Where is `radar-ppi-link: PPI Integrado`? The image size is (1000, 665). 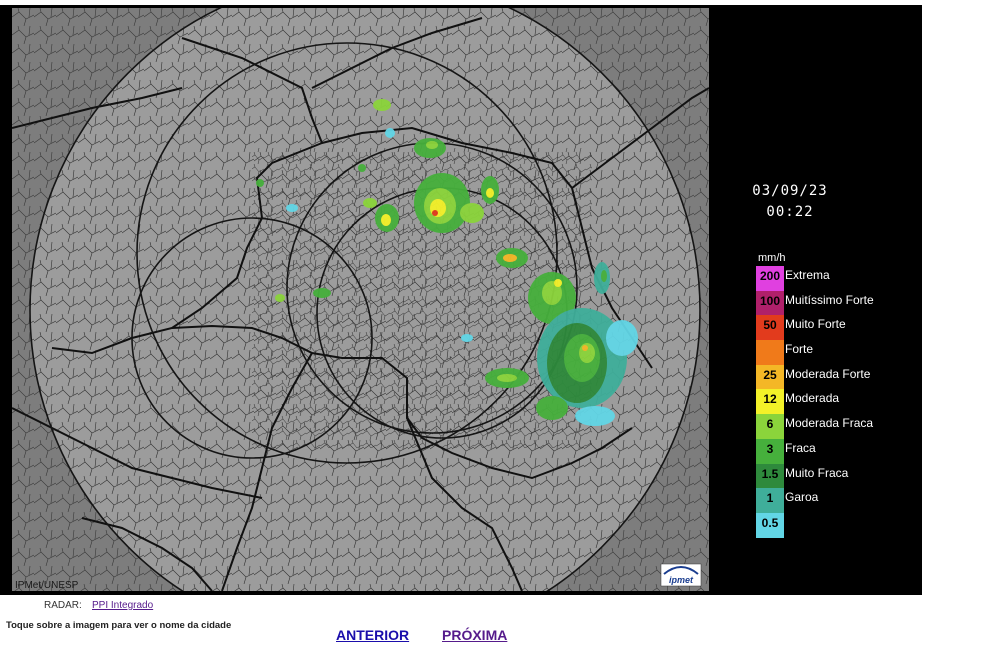
radar-ppi-link: PPI Integrado is located at coordinates (122, 605).